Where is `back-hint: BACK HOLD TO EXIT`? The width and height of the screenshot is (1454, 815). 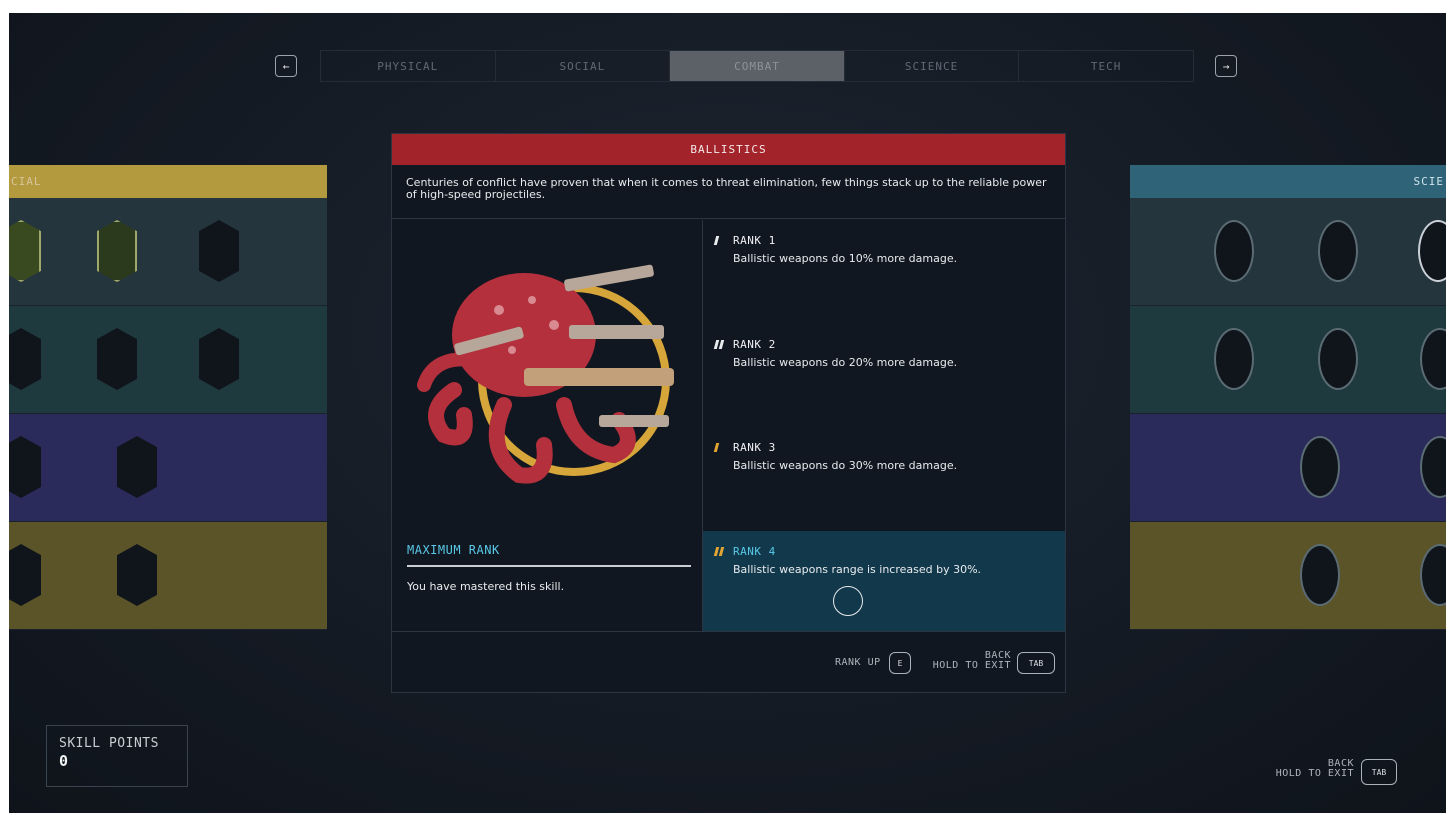 back-hint: BACK HOLD TO EXIT is located at coordinates (968, 661).